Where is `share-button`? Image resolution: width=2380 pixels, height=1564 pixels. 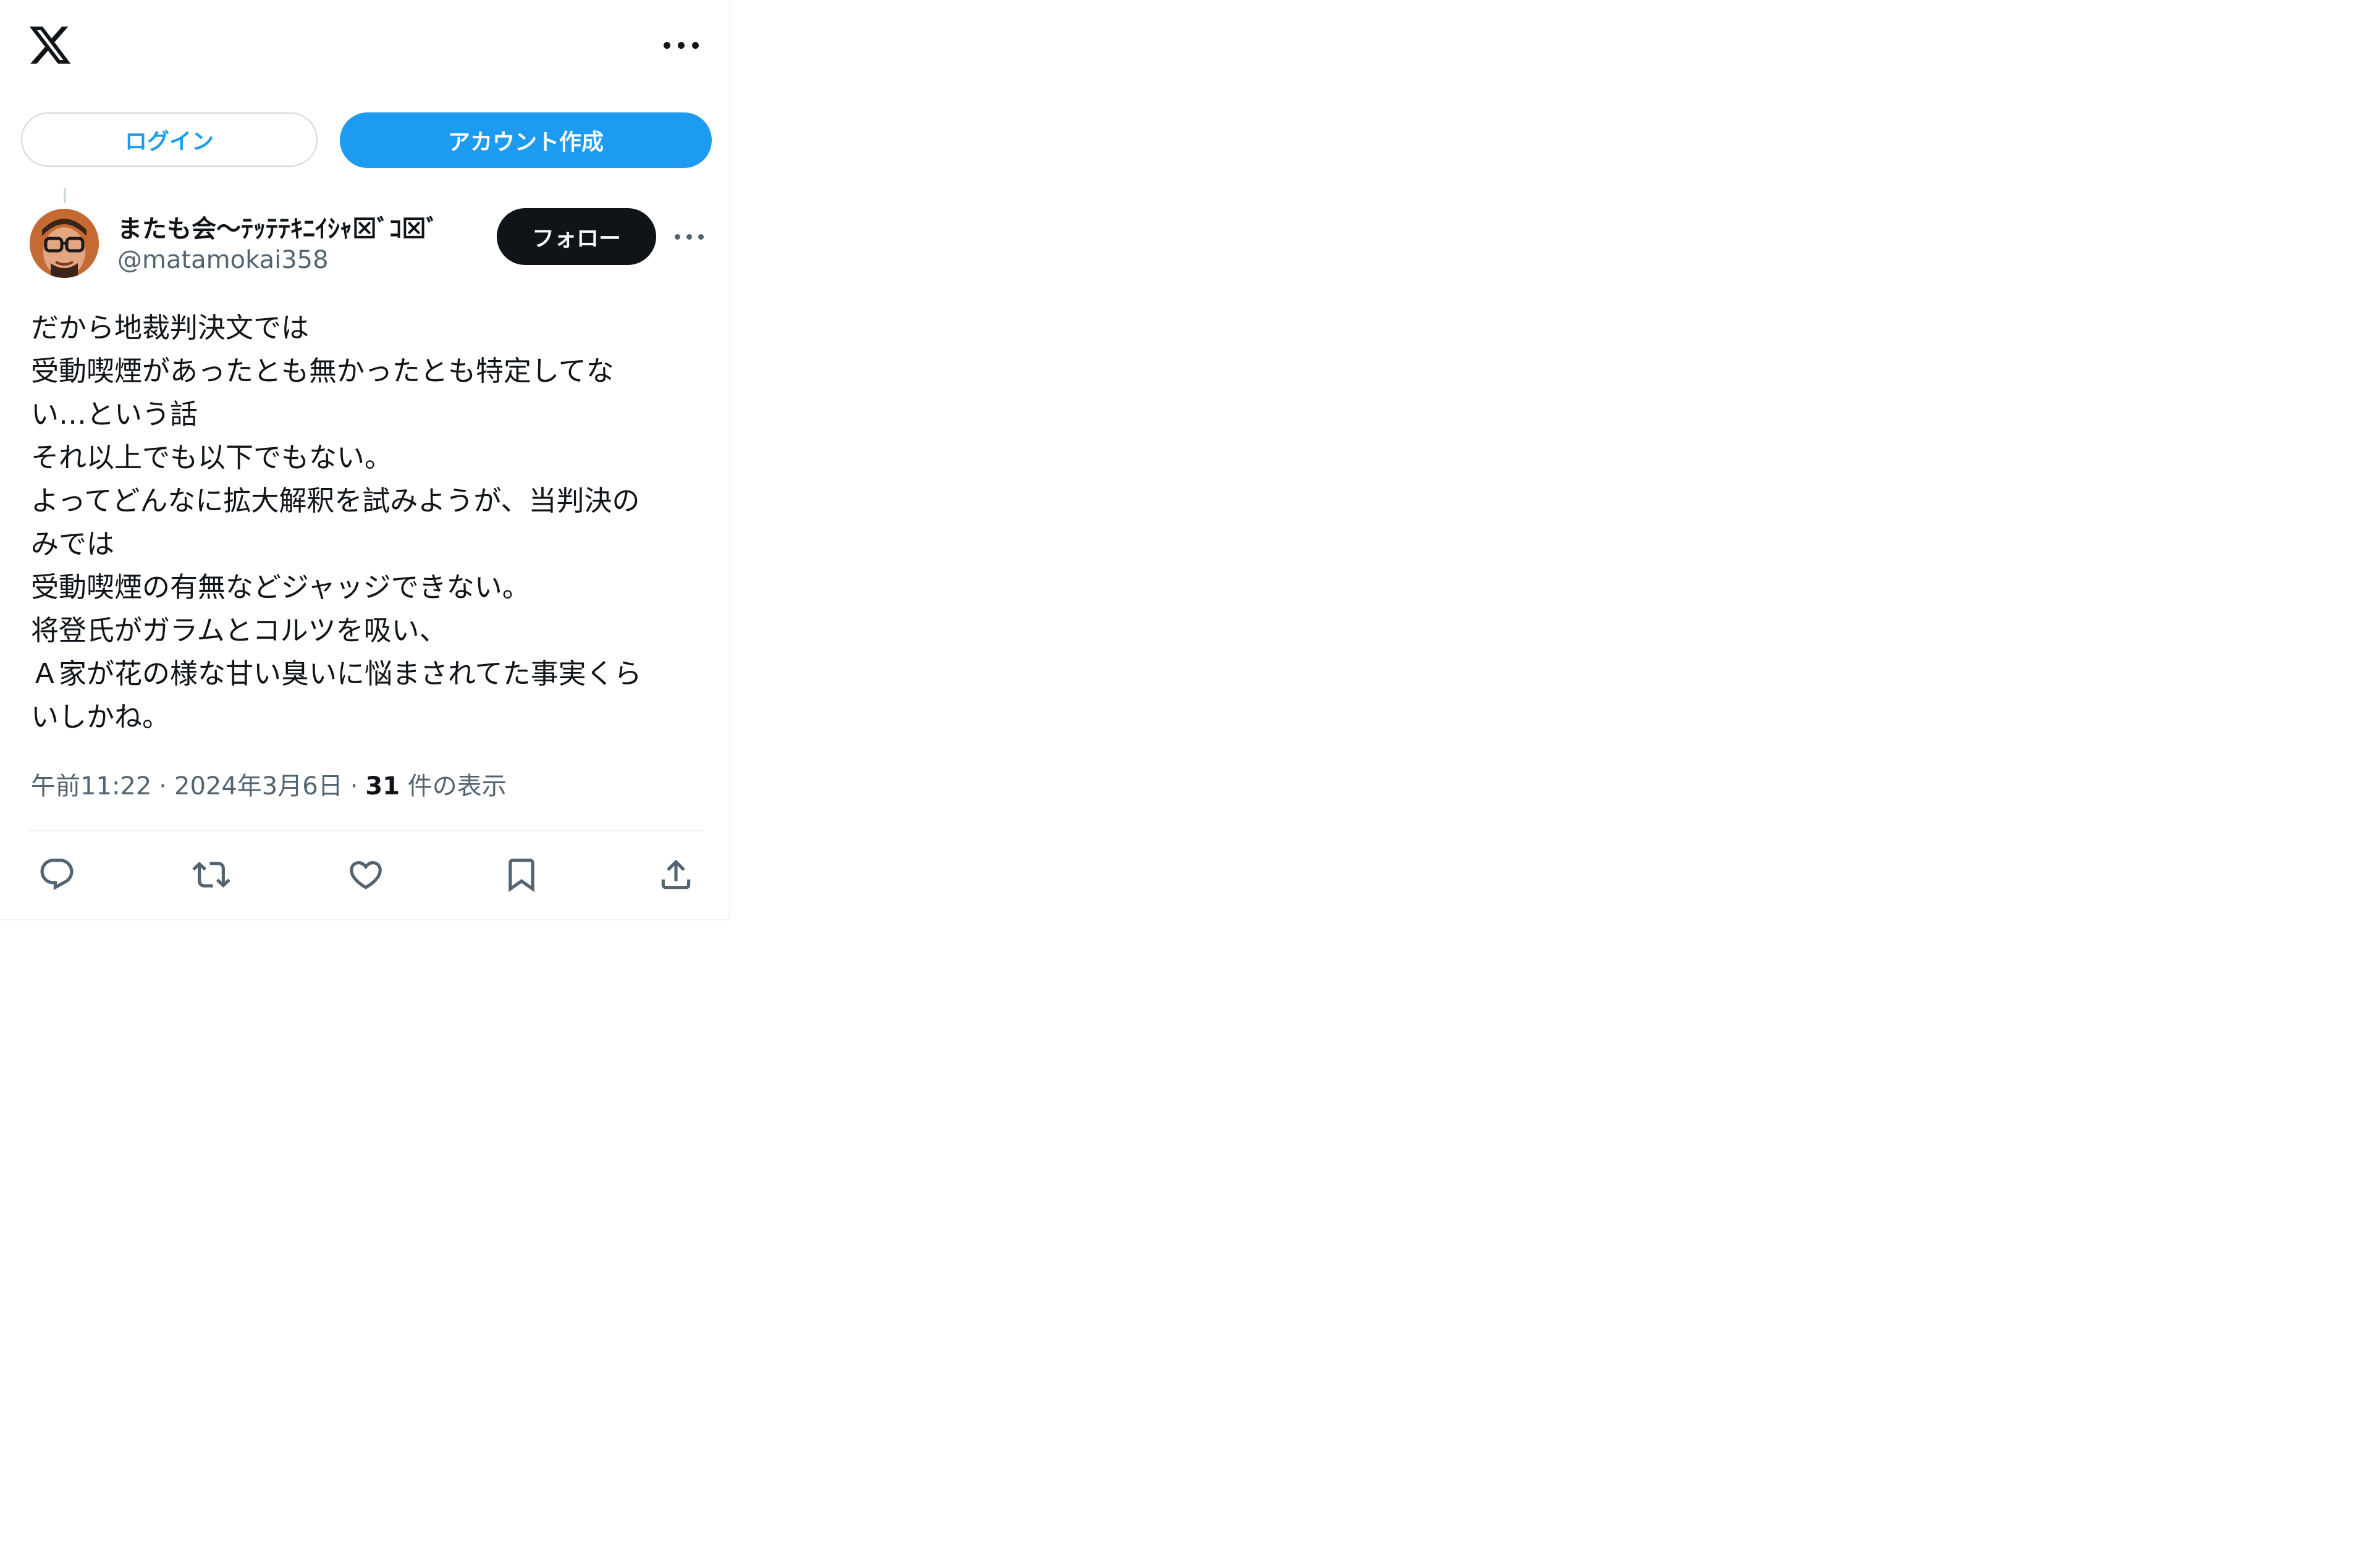 share-button is located at coordinates (675, 875).